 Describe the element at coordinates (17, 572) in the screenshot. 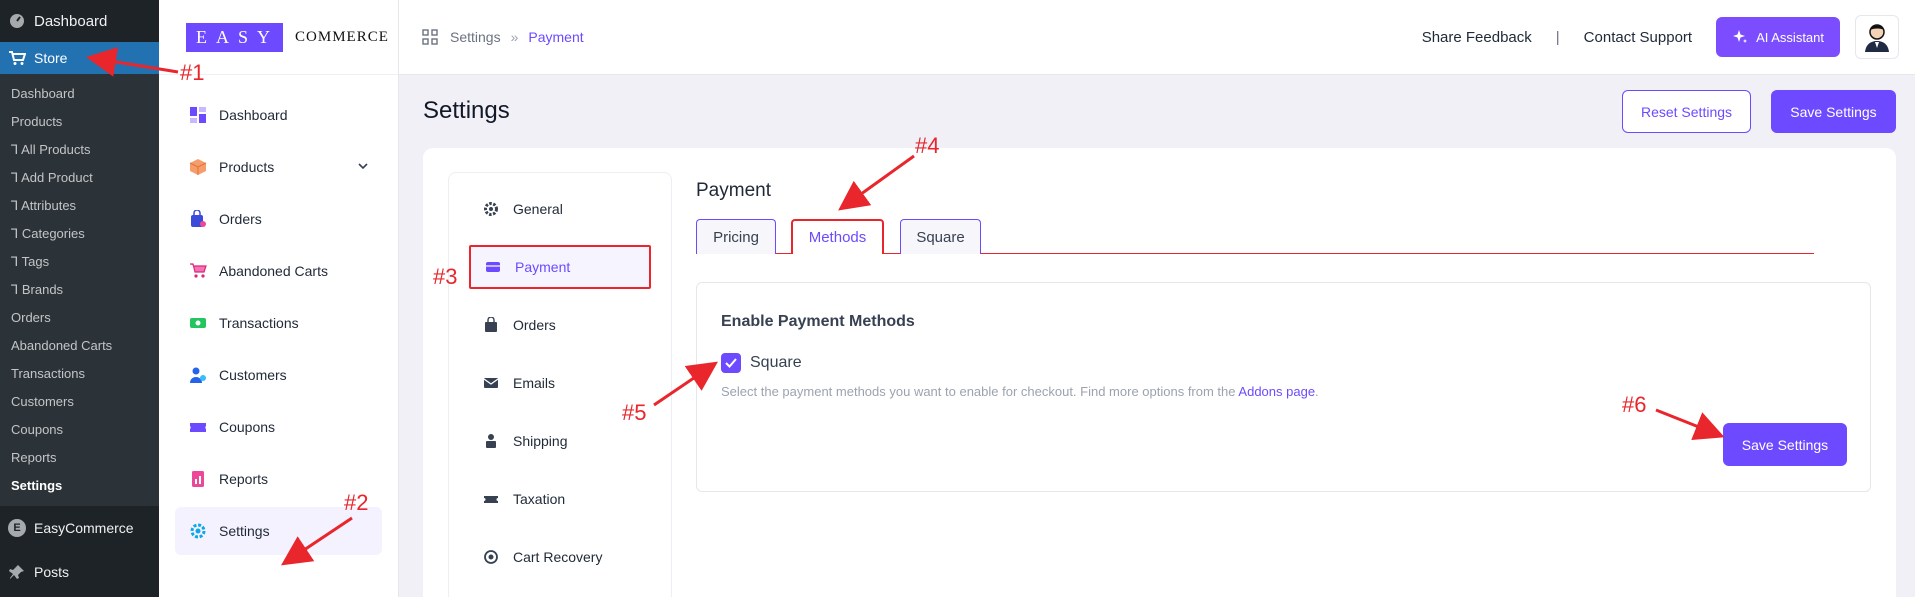

I see `pin-icon` at that location.